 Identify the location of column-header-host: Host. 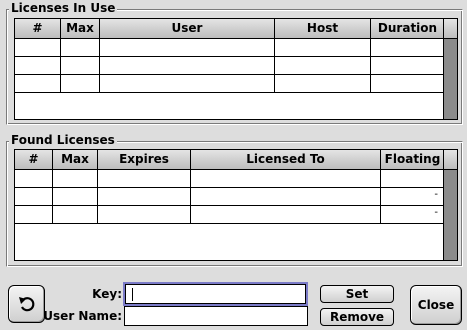
(323, 28).